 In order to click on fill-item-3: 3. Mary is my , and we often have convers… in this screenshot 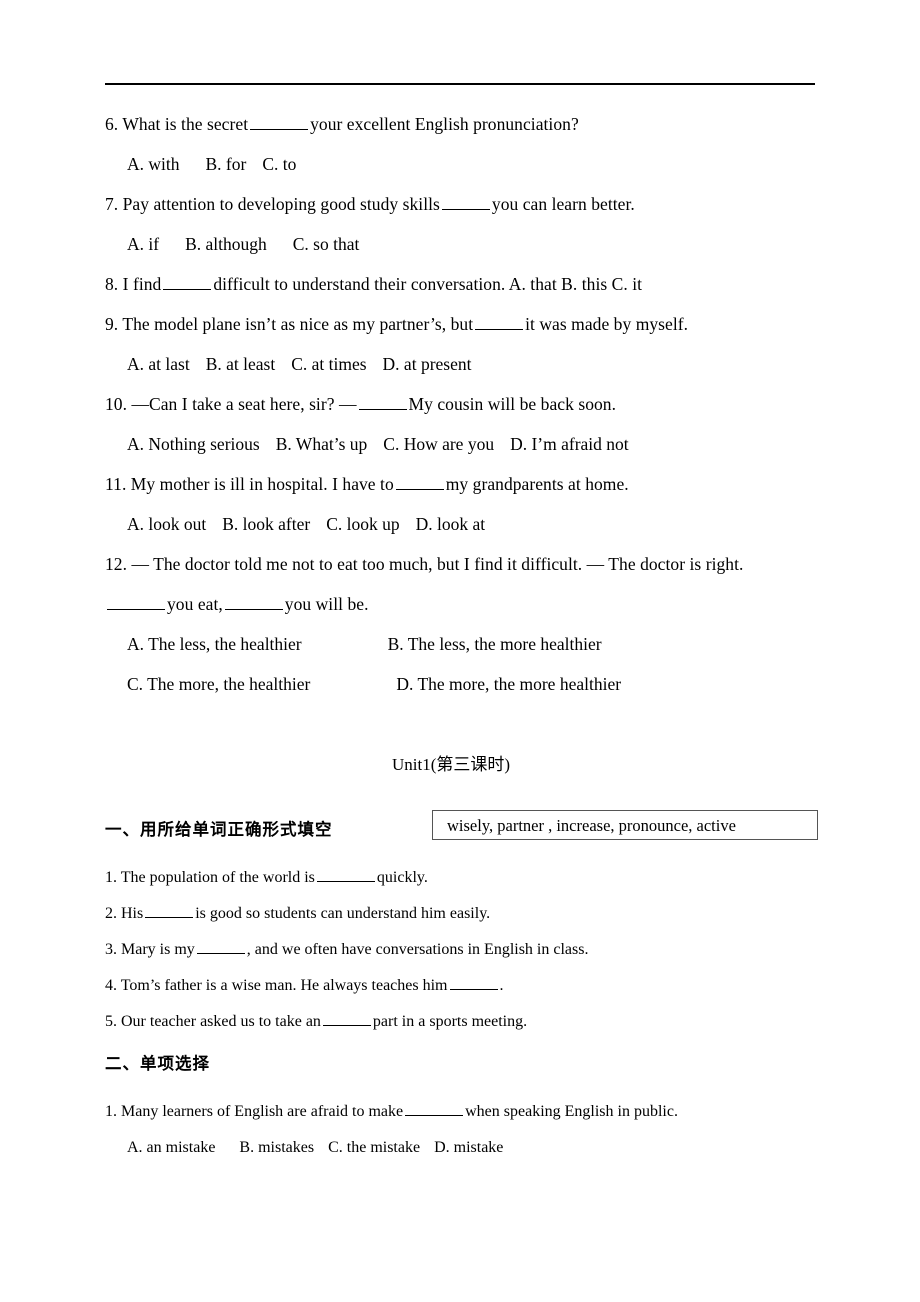, I will do `click(461, 950)`.